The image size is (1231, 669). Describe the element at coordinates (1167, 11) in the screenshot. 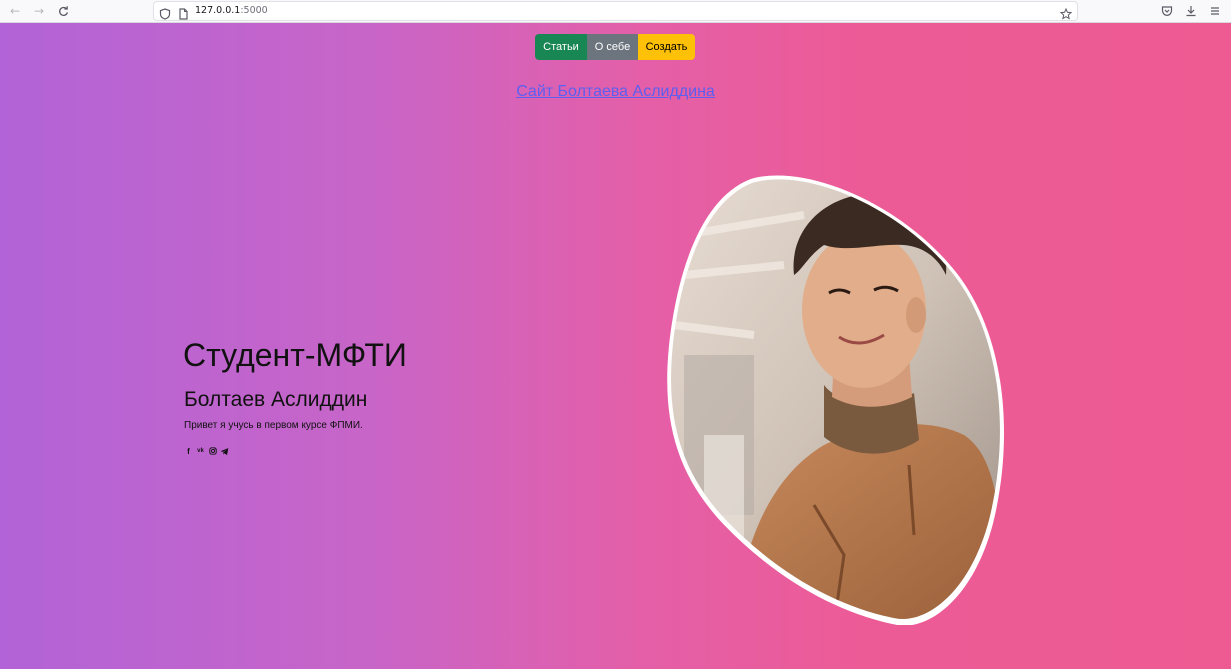

I see `pocket-icon` at that location.